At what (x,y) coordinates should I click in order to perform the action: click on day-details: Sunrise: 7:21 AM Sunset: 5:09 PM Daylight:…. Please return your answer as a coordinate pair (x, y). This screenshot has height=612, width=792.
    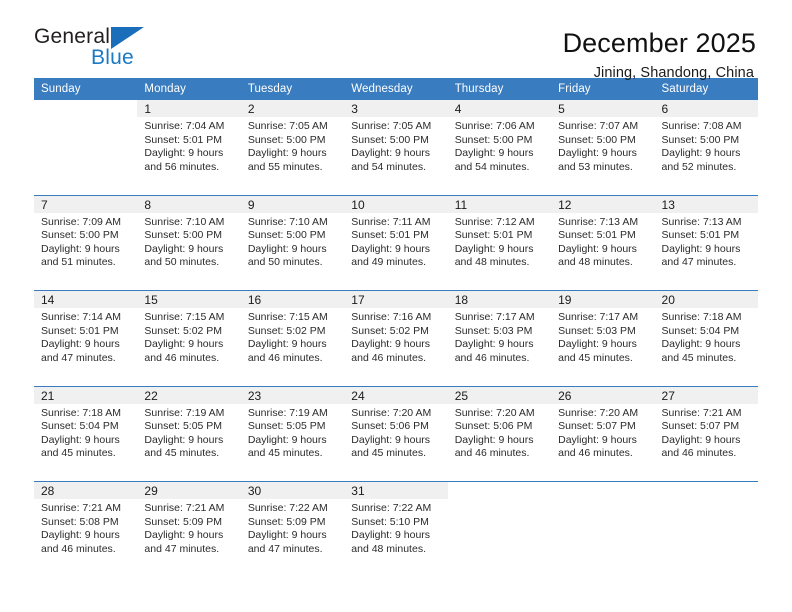
    Looking at the image, I should click on (188, 527).